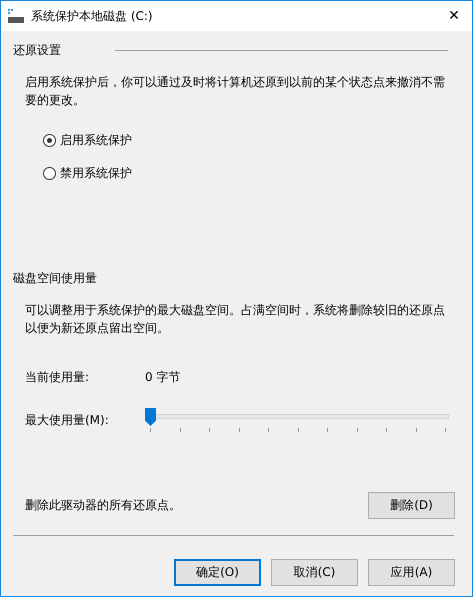 The width and height of the screenshot is (473, 597). What do you see at coordinates (297, 420) in the screenshot?
I see `max-usage-slider` at bounding box center [297, 420].